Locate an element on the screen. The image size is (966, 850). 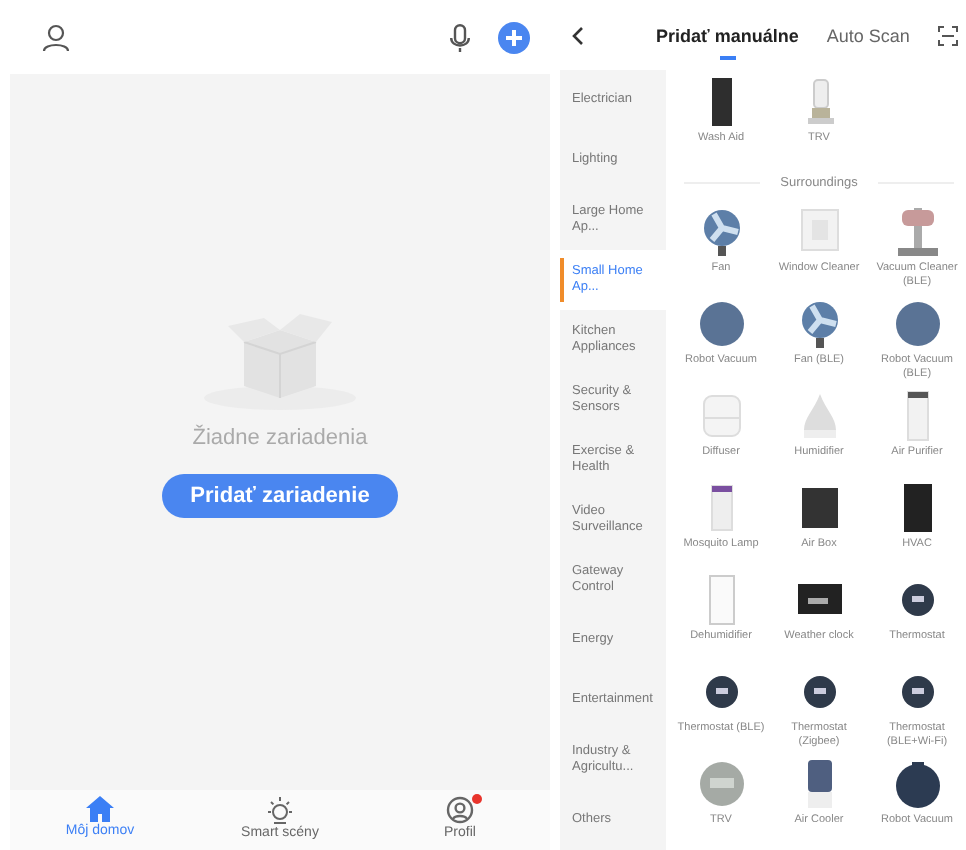
add-device-button: Pridať zariadenie is located at coordinates (280, 496).